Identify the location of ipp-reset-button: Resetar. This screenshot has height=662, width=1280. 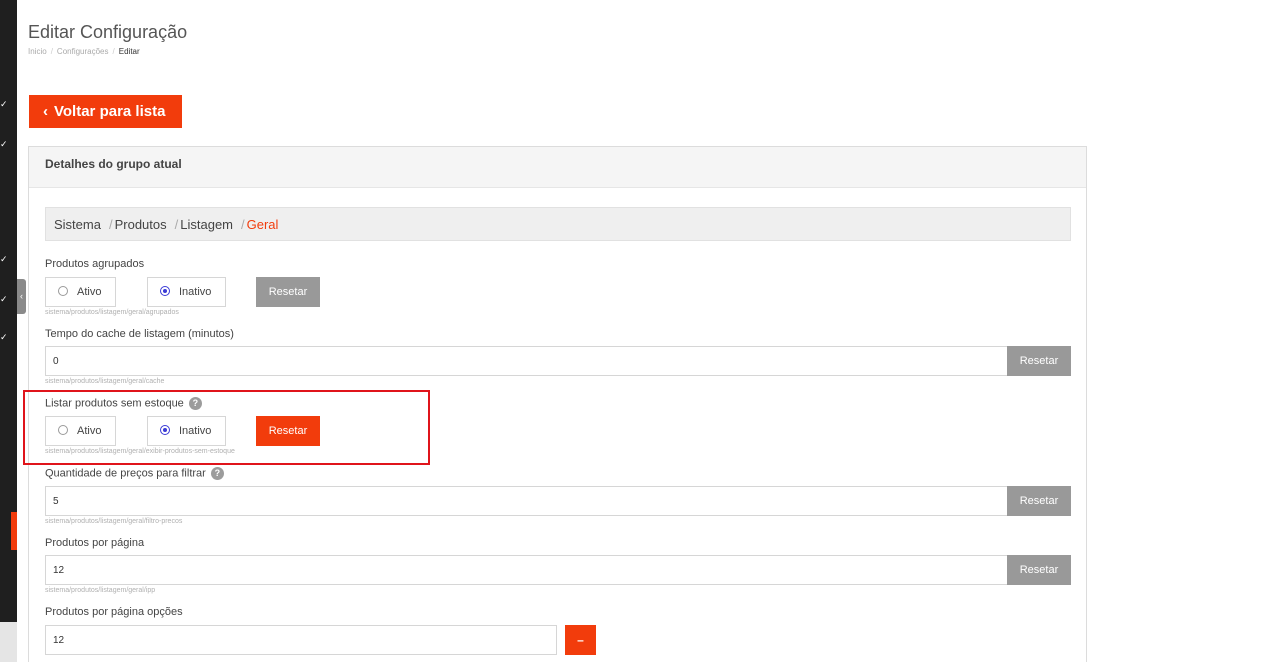
(1039, 570).